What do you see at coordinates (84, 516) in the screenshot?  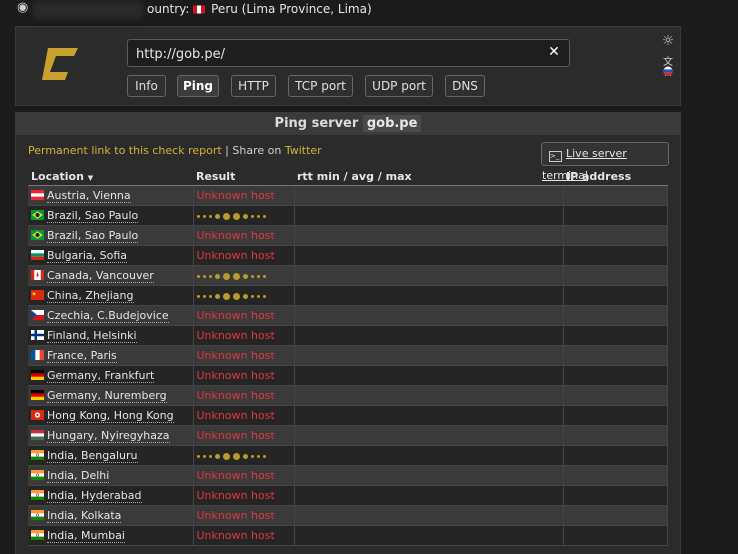 I see `location-name: India, Kolkata` at bounding box center [84, 516].